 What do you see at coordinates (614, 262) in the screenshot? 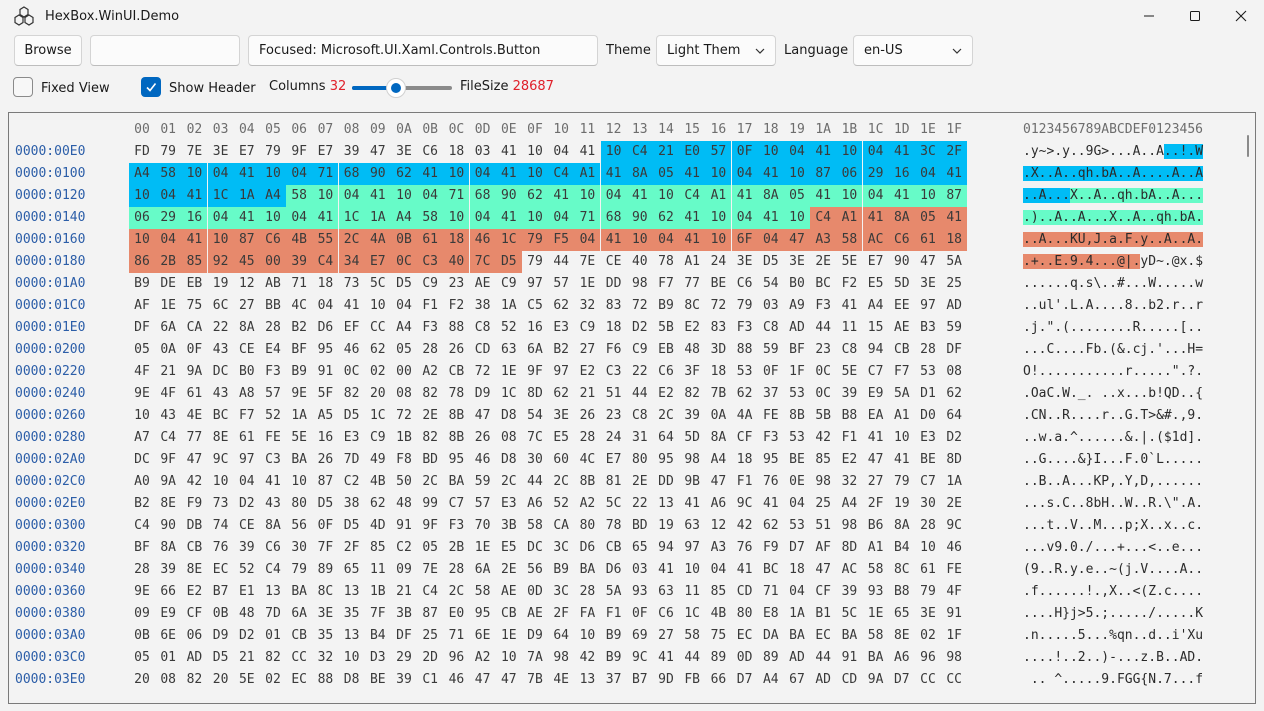
I see `hex-byte: CE` at bounding box center [614, 262].